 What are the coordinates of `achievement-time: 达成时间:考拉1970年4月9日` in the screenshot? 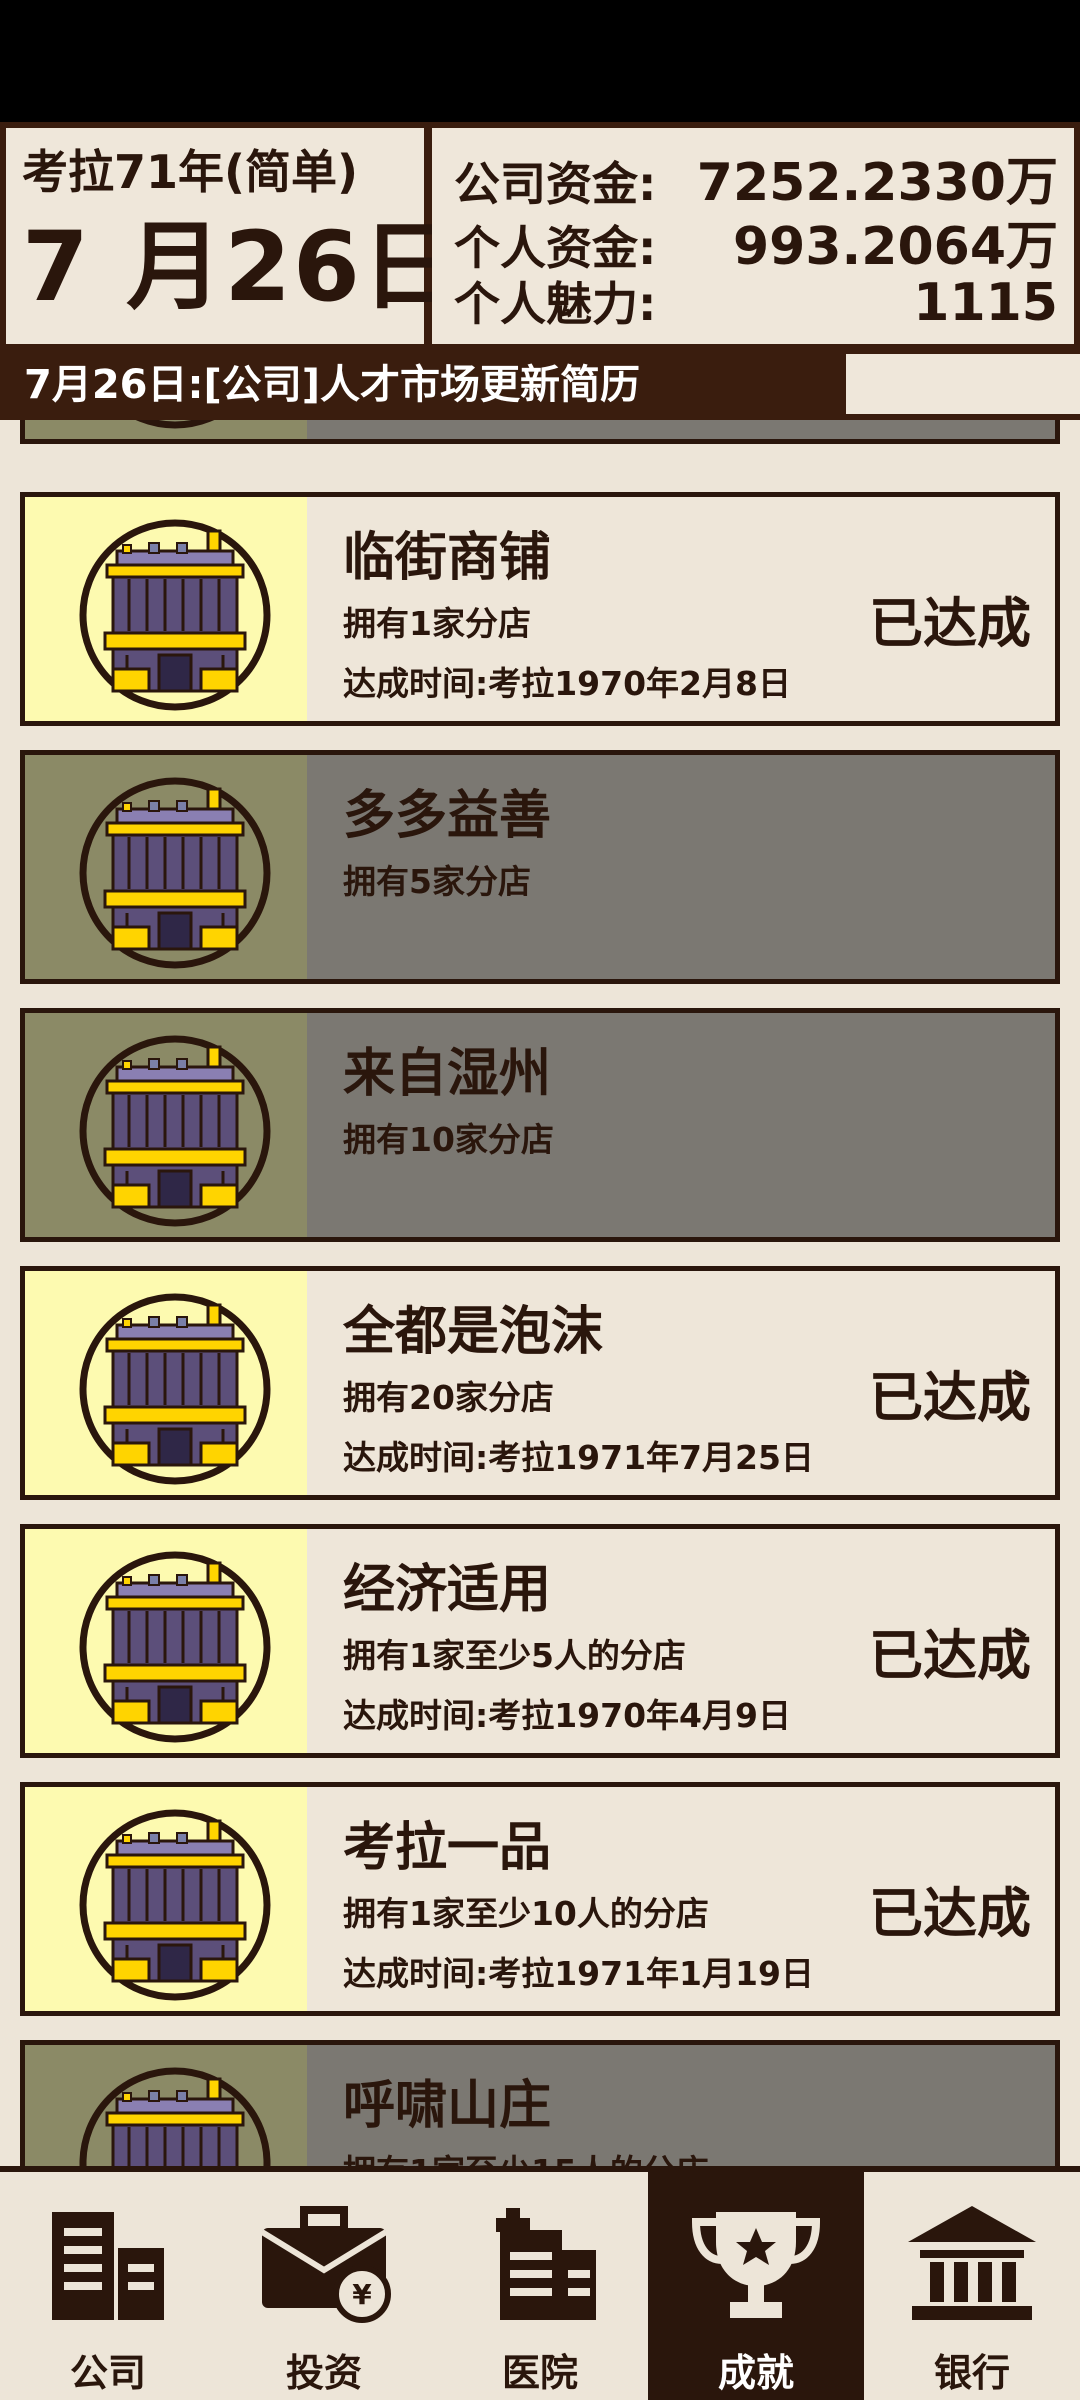 It's located at (567, 1715).